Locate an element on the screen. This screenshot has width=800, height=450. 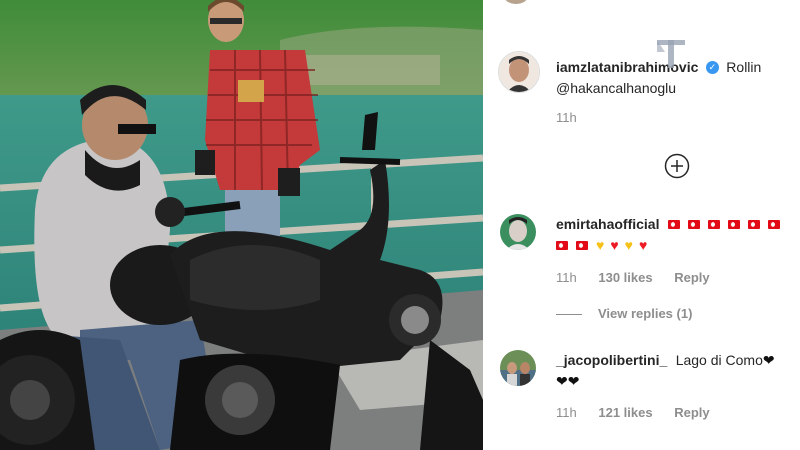
comment-meta: 11h 130 likes Reply is located at coordinates (642, 277).